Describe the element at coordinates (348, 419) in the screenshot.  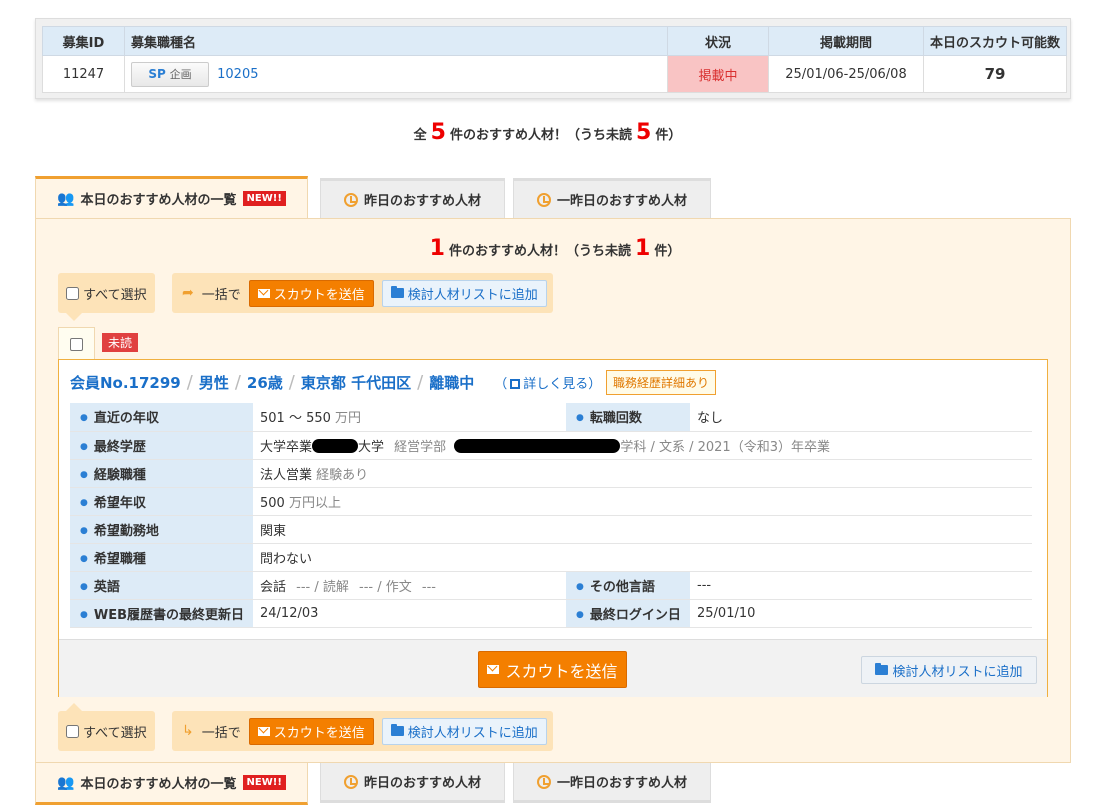
I see `recent-income-unit: 万円` at that location.